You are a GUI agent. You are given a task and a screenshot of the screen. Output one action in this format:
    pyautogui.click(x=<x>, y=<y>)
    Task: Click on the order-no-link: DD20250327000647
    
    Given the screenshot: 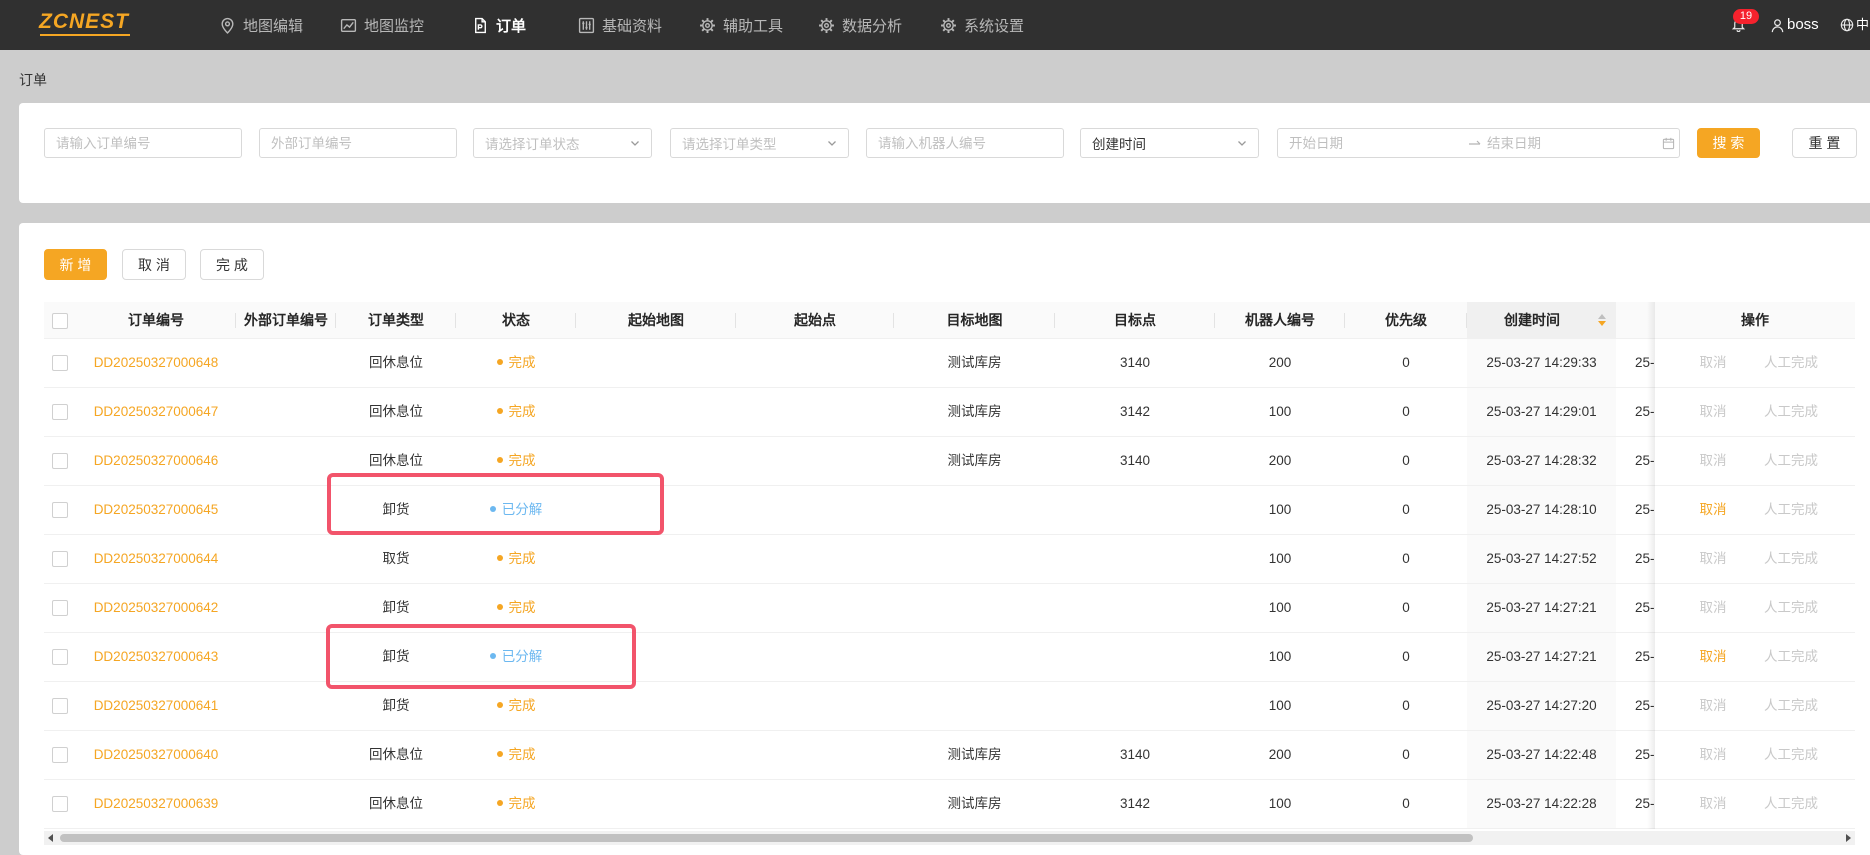 What is the action you would take?
    pyautogui.click(x=156, y=411)
    